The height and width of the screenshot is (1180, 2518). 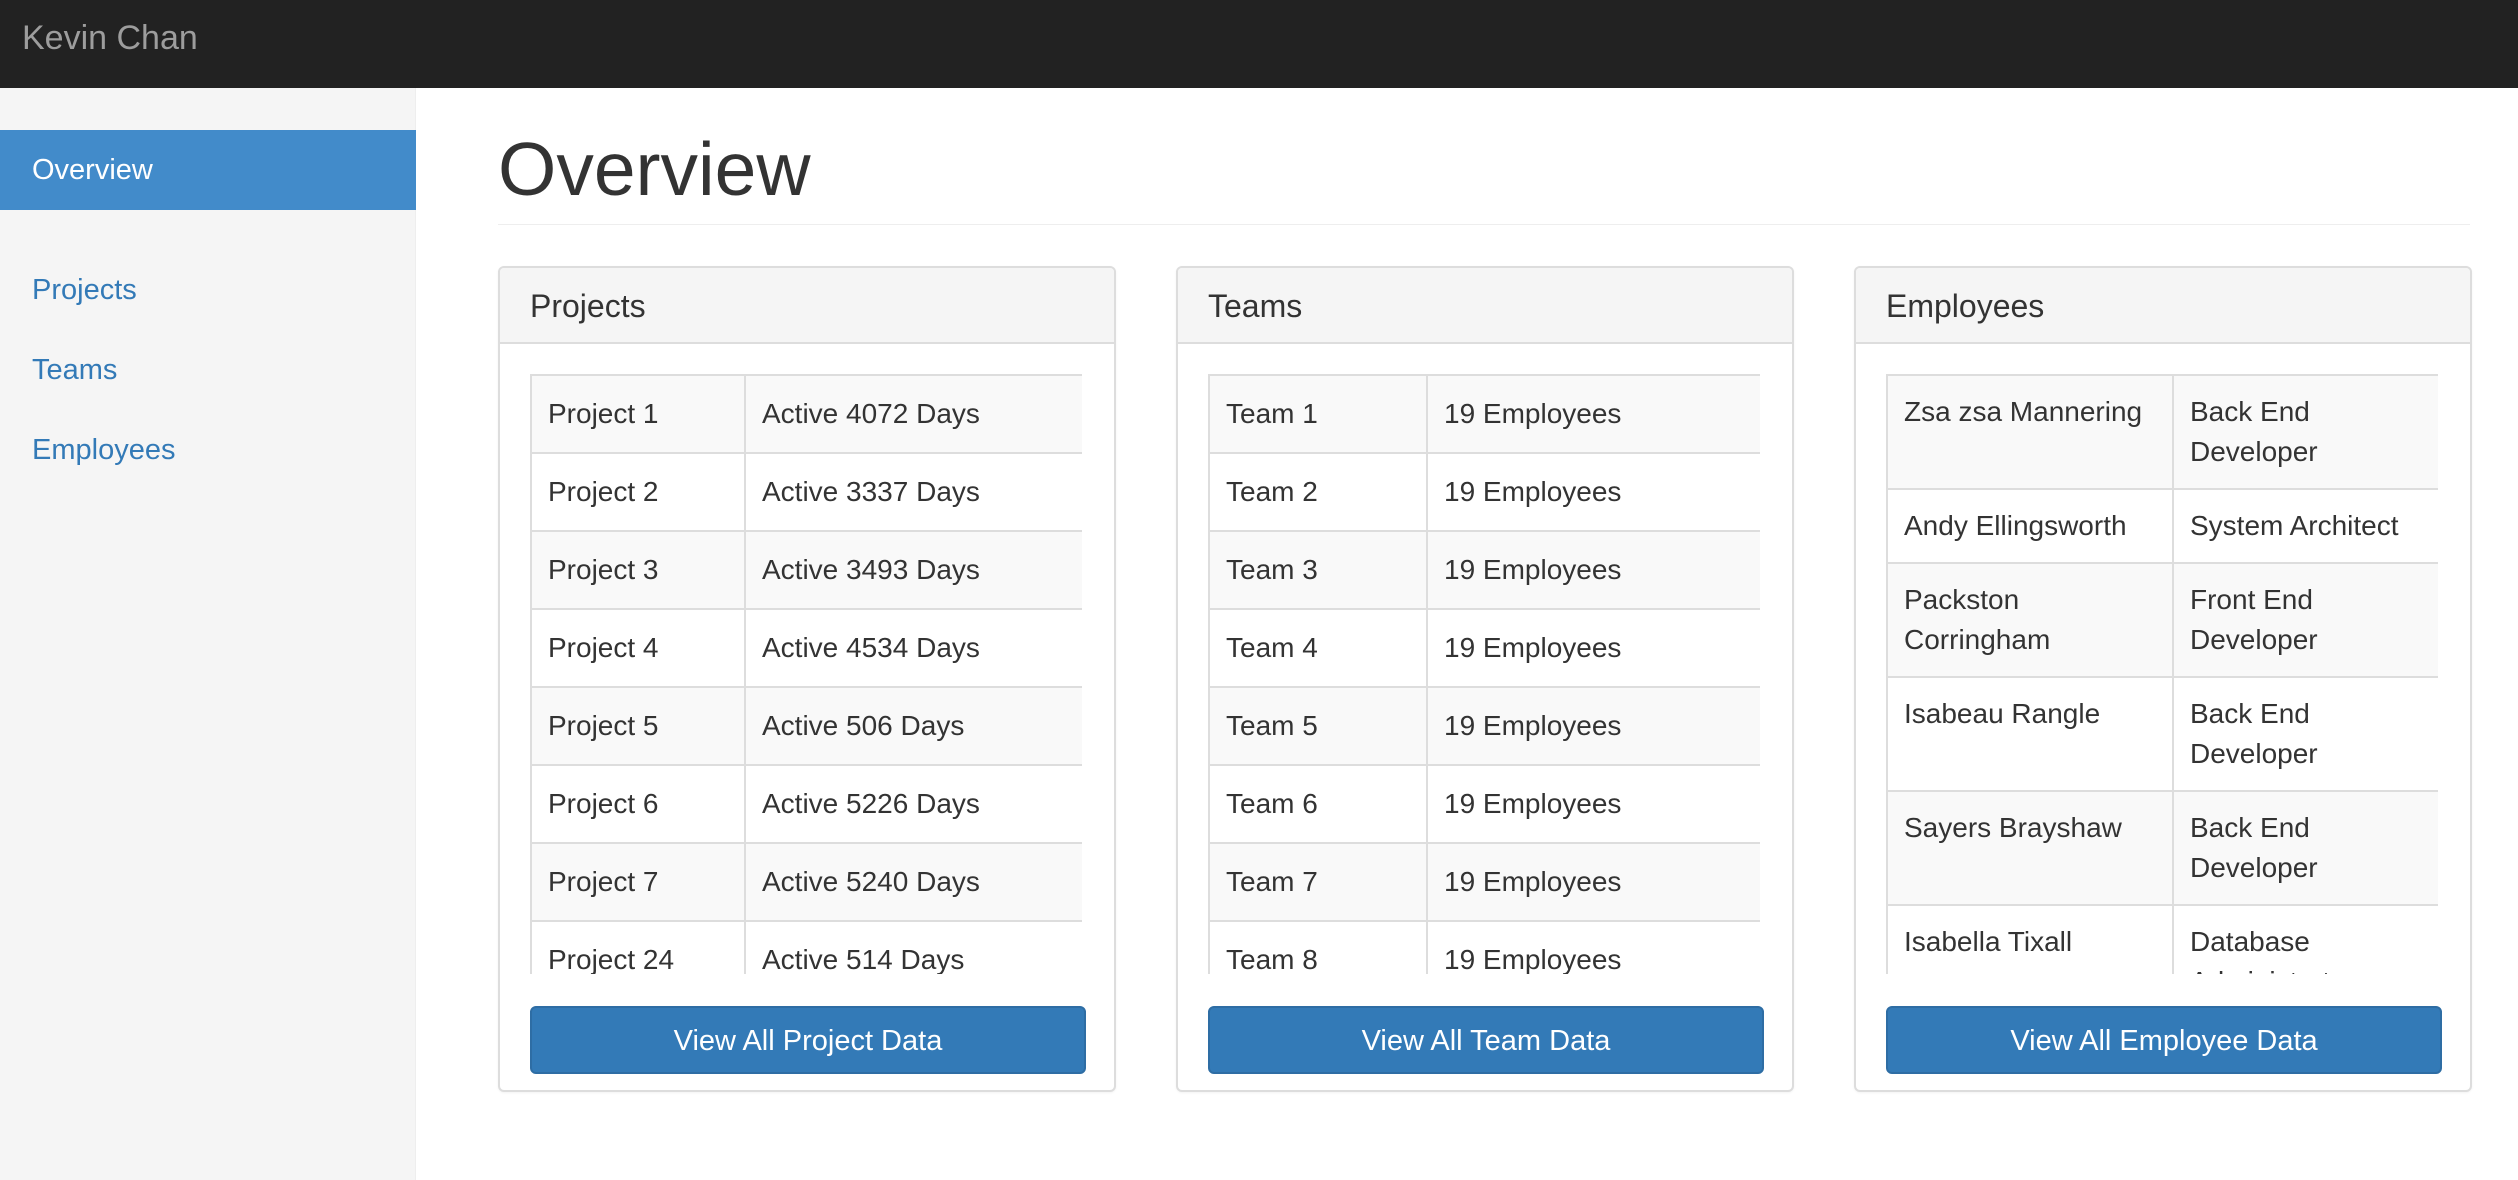 I want to click on table-row: Team 8 19 Employees, so click(x=1484, y=947).